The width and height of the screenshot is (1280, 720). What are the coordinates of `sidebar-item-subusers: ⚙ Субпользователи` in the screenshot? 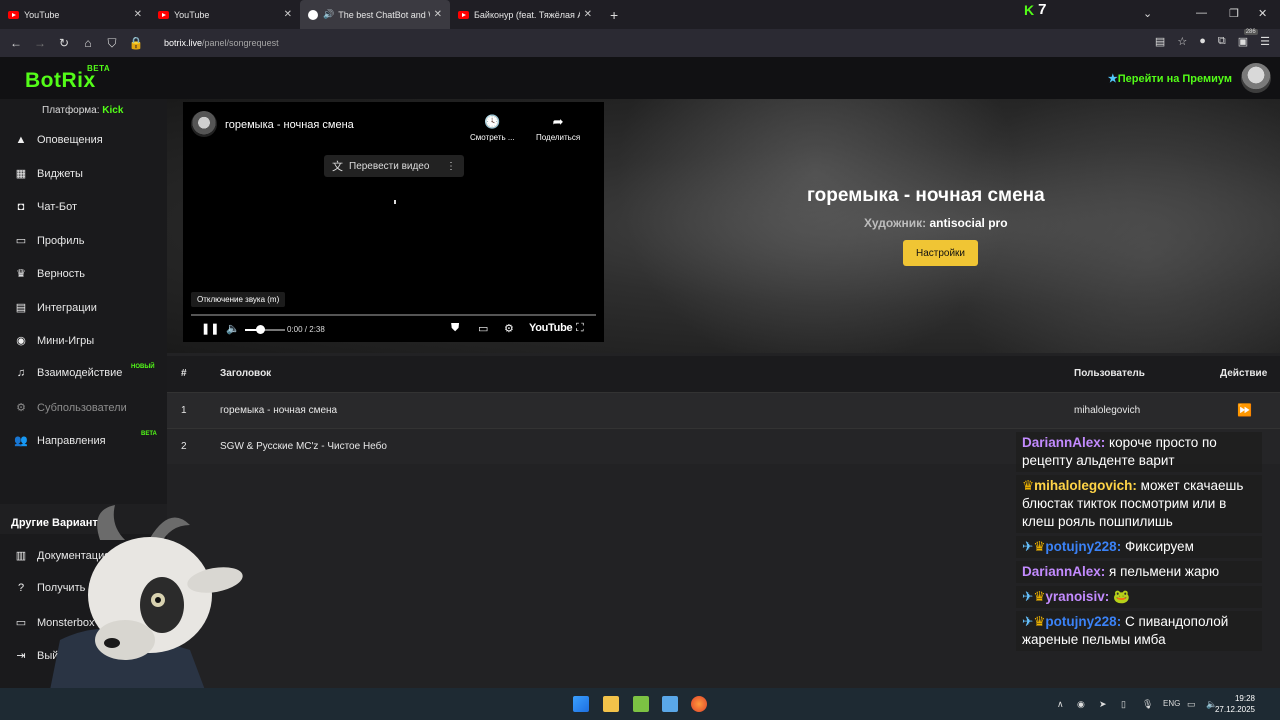 It's located at (70, 408).